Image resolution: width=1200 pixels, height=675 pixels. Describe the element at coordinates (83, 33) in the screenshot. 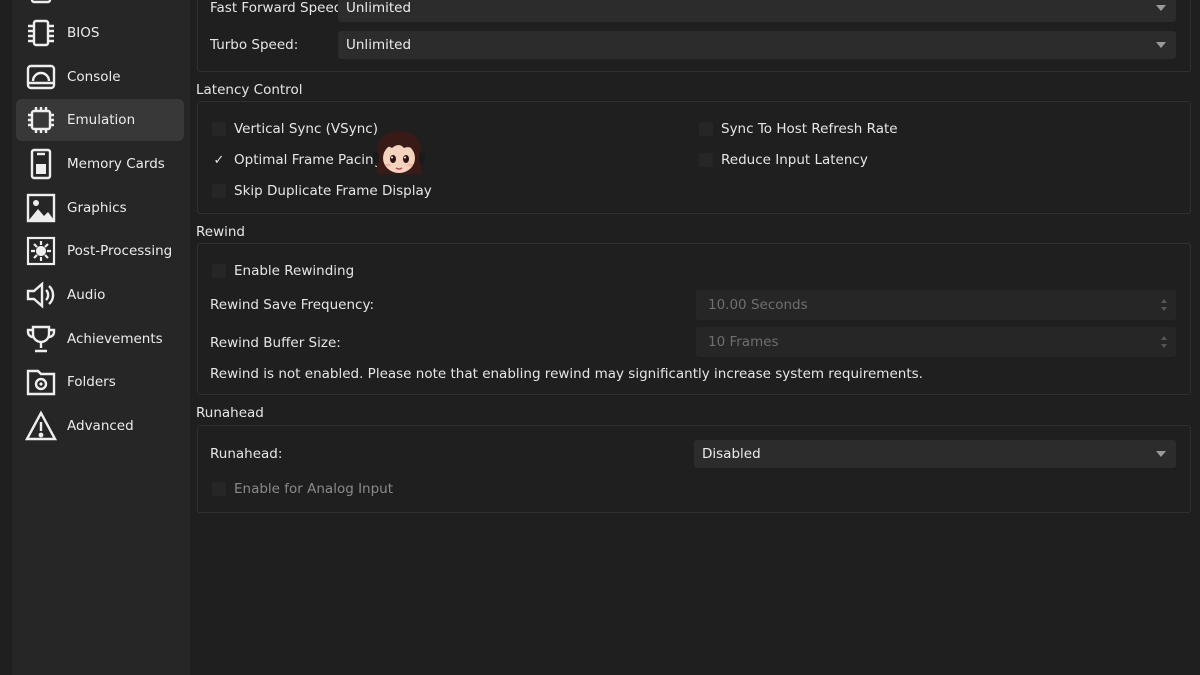

I see `sidebar-item-label: BIOS` at that location.